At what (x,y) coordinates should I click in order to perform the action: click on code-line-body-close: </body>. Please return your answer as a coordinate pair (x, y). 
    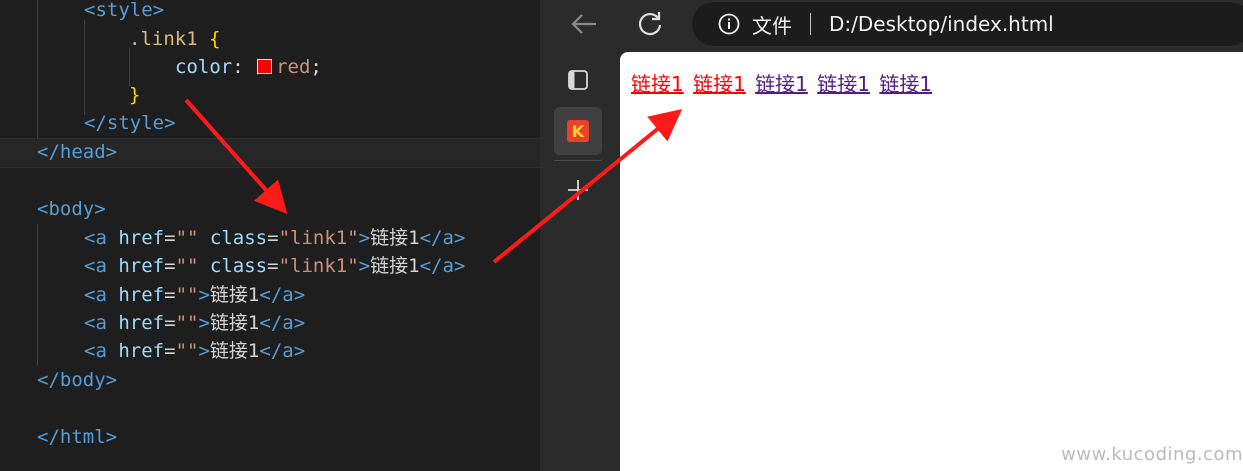
    Looking at the image, I should click on (77, 380).